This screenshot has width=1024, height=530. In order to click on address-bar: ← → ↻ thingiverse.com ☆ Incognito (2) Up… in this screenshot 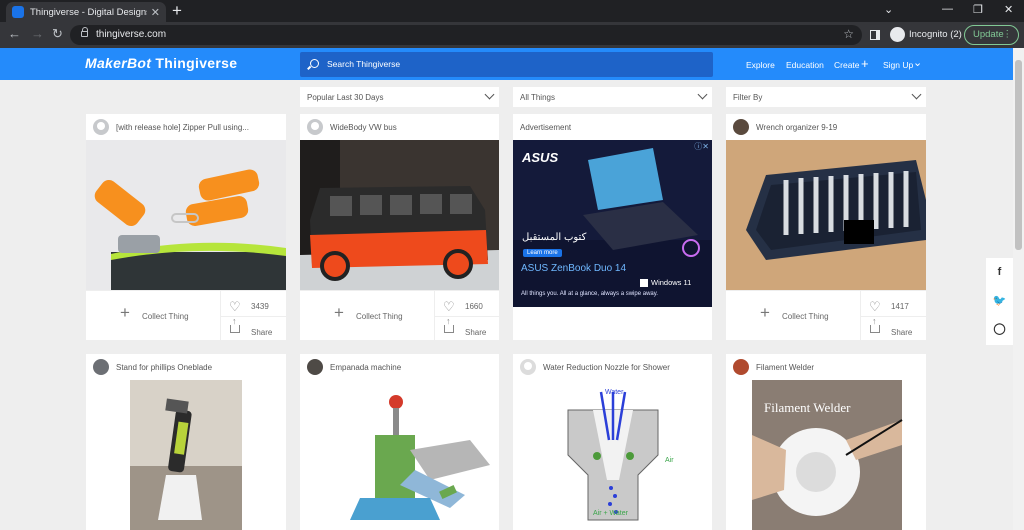, I will do `click(512, 35)`.